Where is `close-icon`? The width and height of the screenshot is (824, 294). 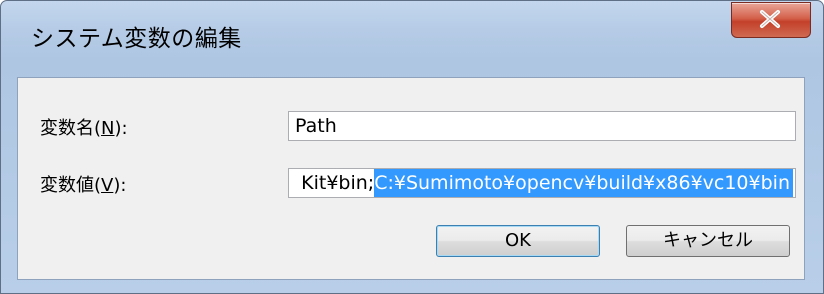 close-icon is located at coordinates (770, 19).